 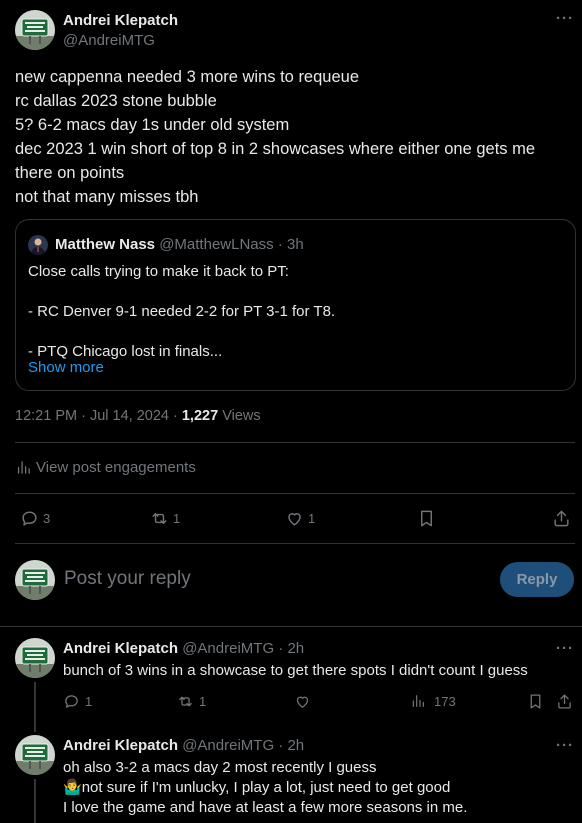 I want to click on composer-avatar, so click(x=35, y=580).